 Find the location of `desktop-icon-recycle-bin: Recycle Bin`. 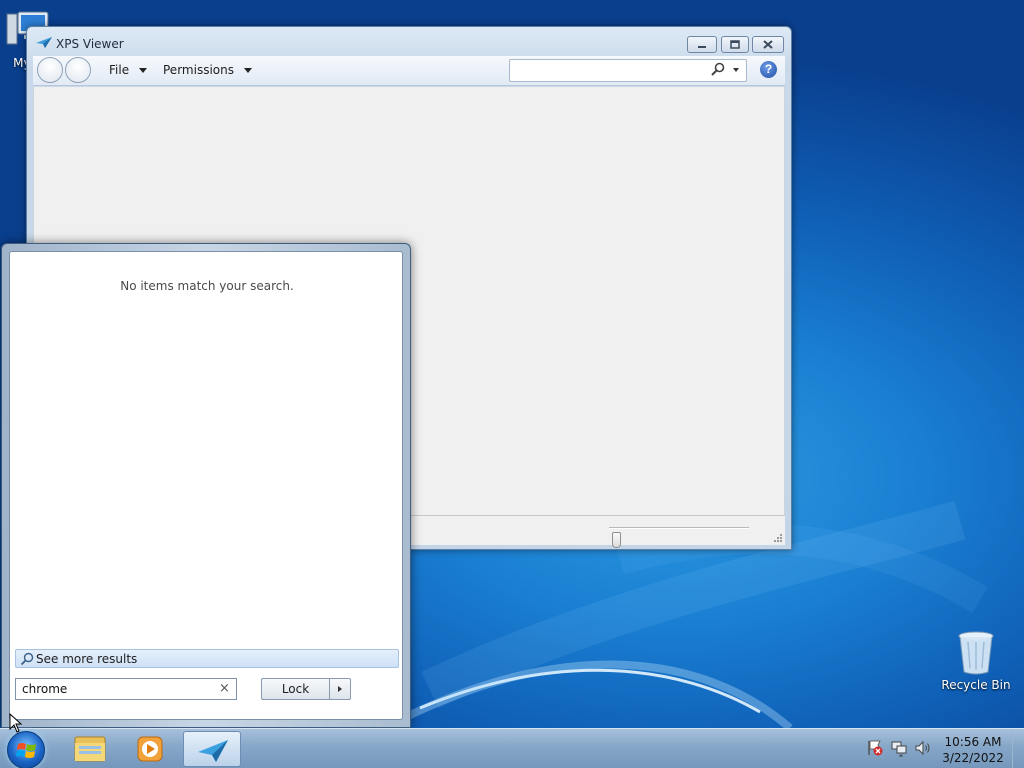

desktop-icon-recycle-bin: Recycle Bin is located at coordinates (976, 660).